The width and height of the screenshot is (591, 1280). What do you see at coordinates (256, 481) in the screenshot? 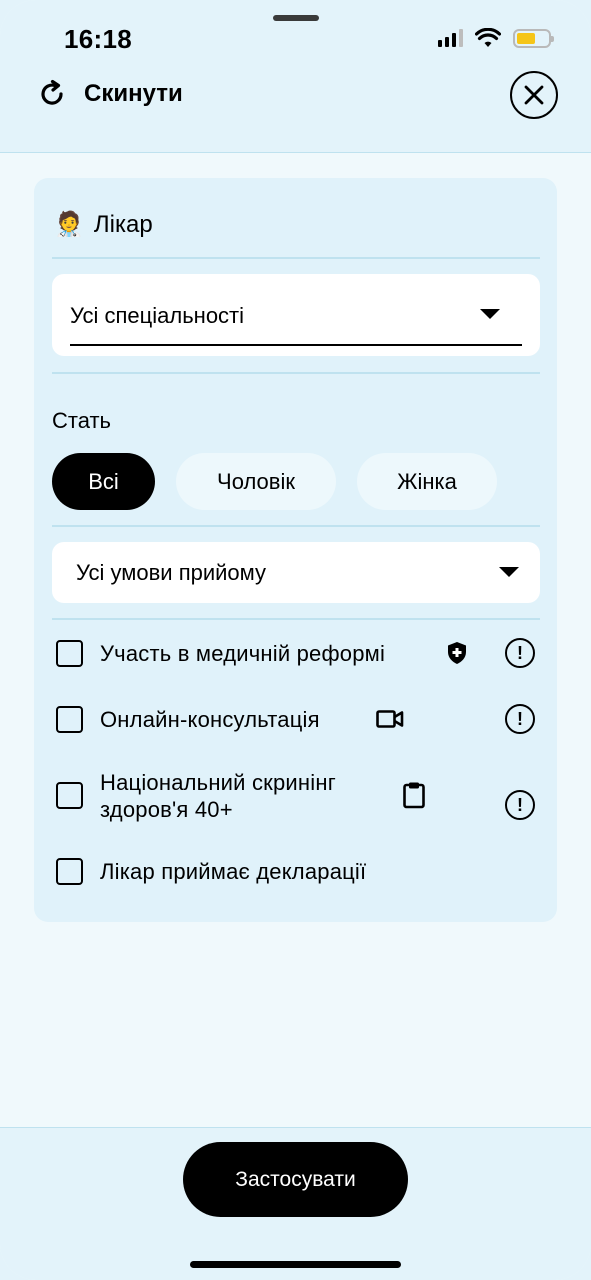
I see `gender-chip-male: Чоловік` at bounding box center [256, 481].